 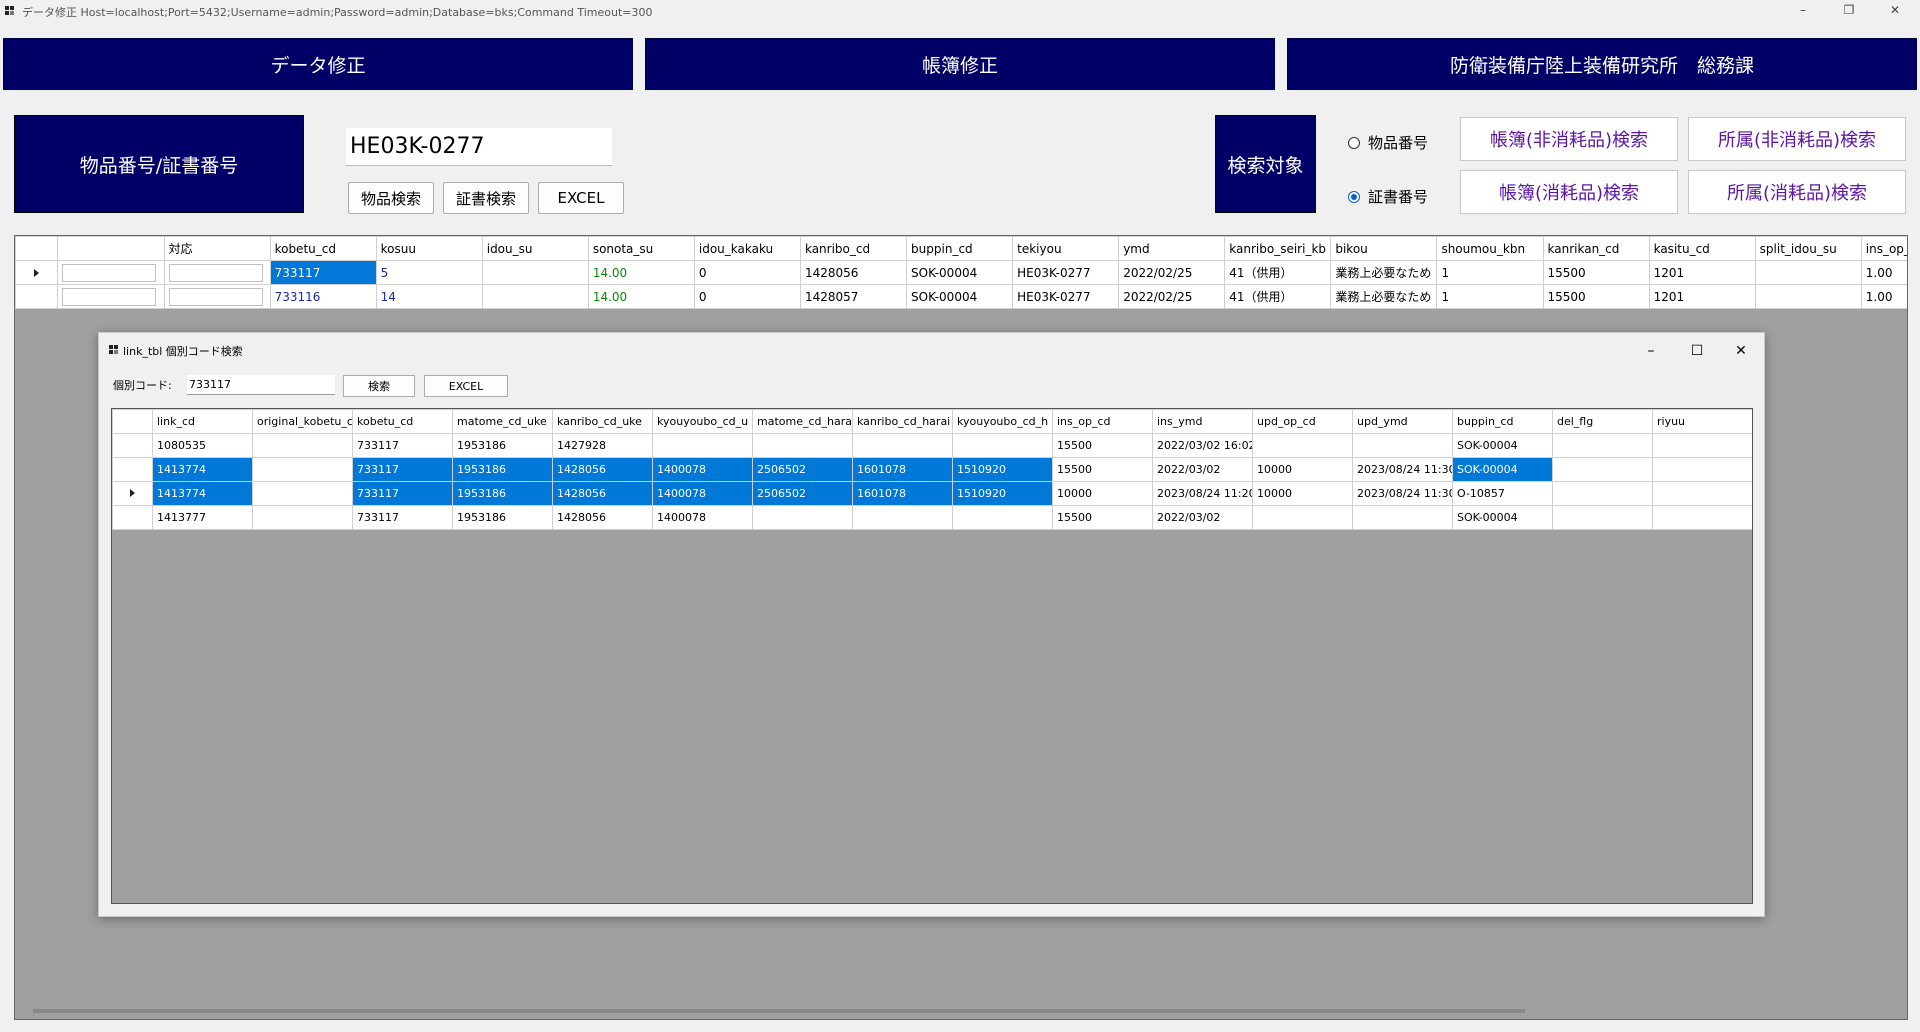 I want to click on grid-cell: 業務上必要なため, so click(x=1384, y=272).